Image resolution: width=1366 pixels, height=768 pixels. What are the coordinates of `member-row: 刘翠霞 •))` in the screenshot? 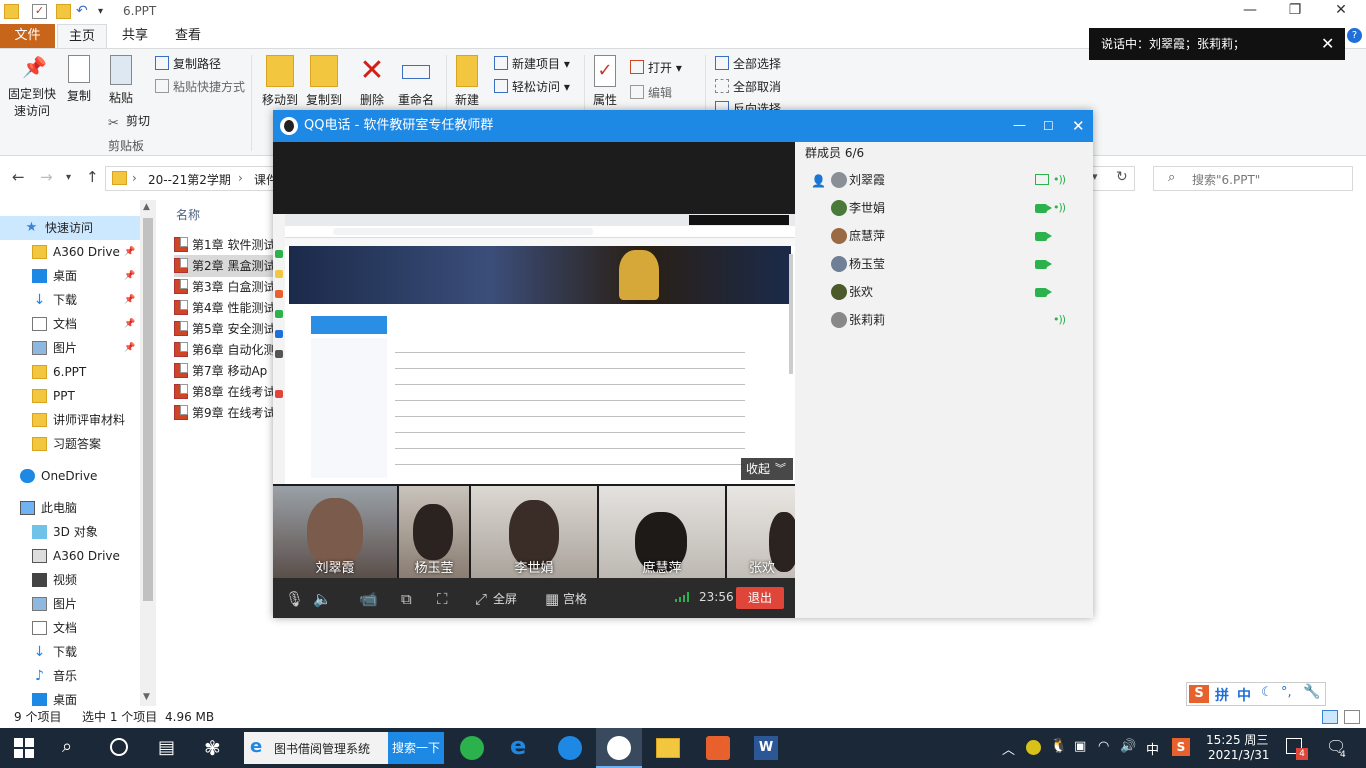 It's located at (940, 180).